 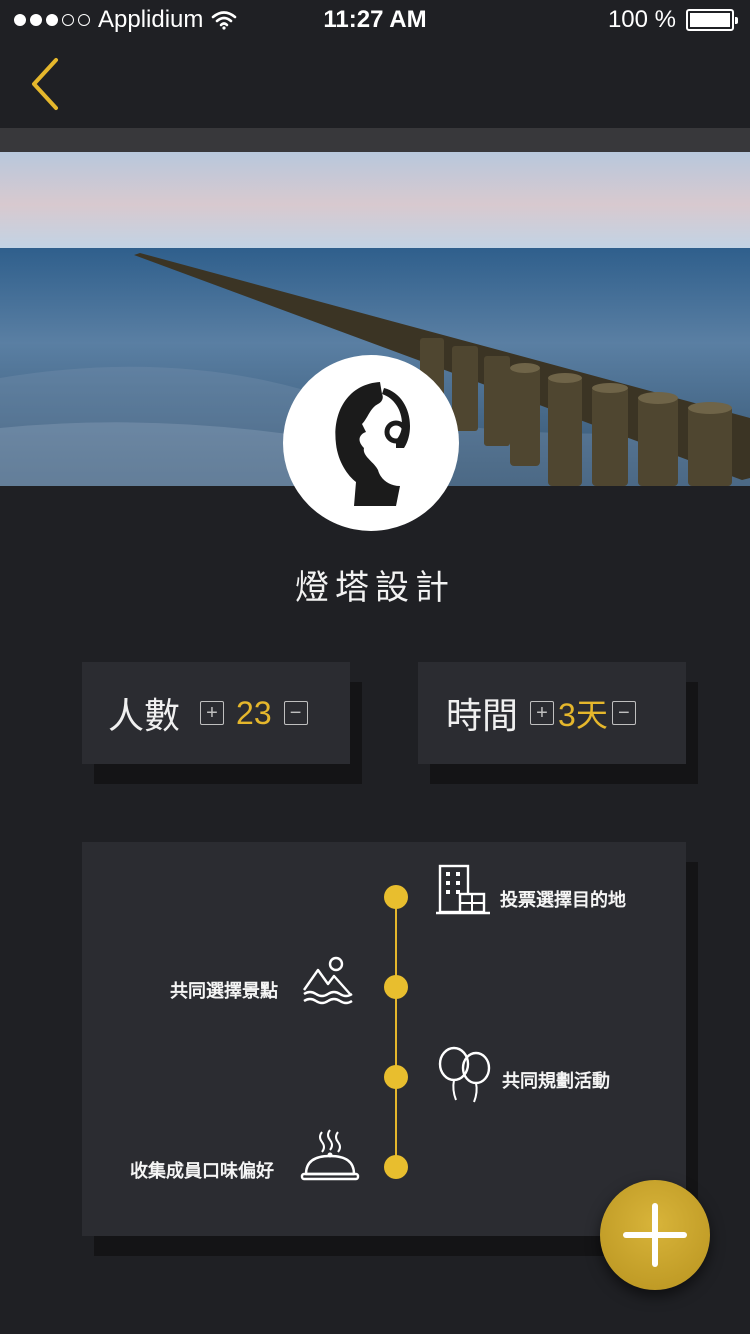 I want to click on add-button, so click(x=655, y=1235).